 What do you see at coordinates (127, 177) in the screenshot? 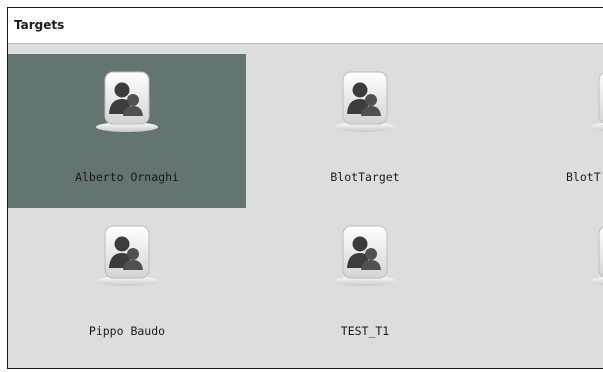
I see `target-label: Alberto Ornaghi` at bounding box center [127, 177].